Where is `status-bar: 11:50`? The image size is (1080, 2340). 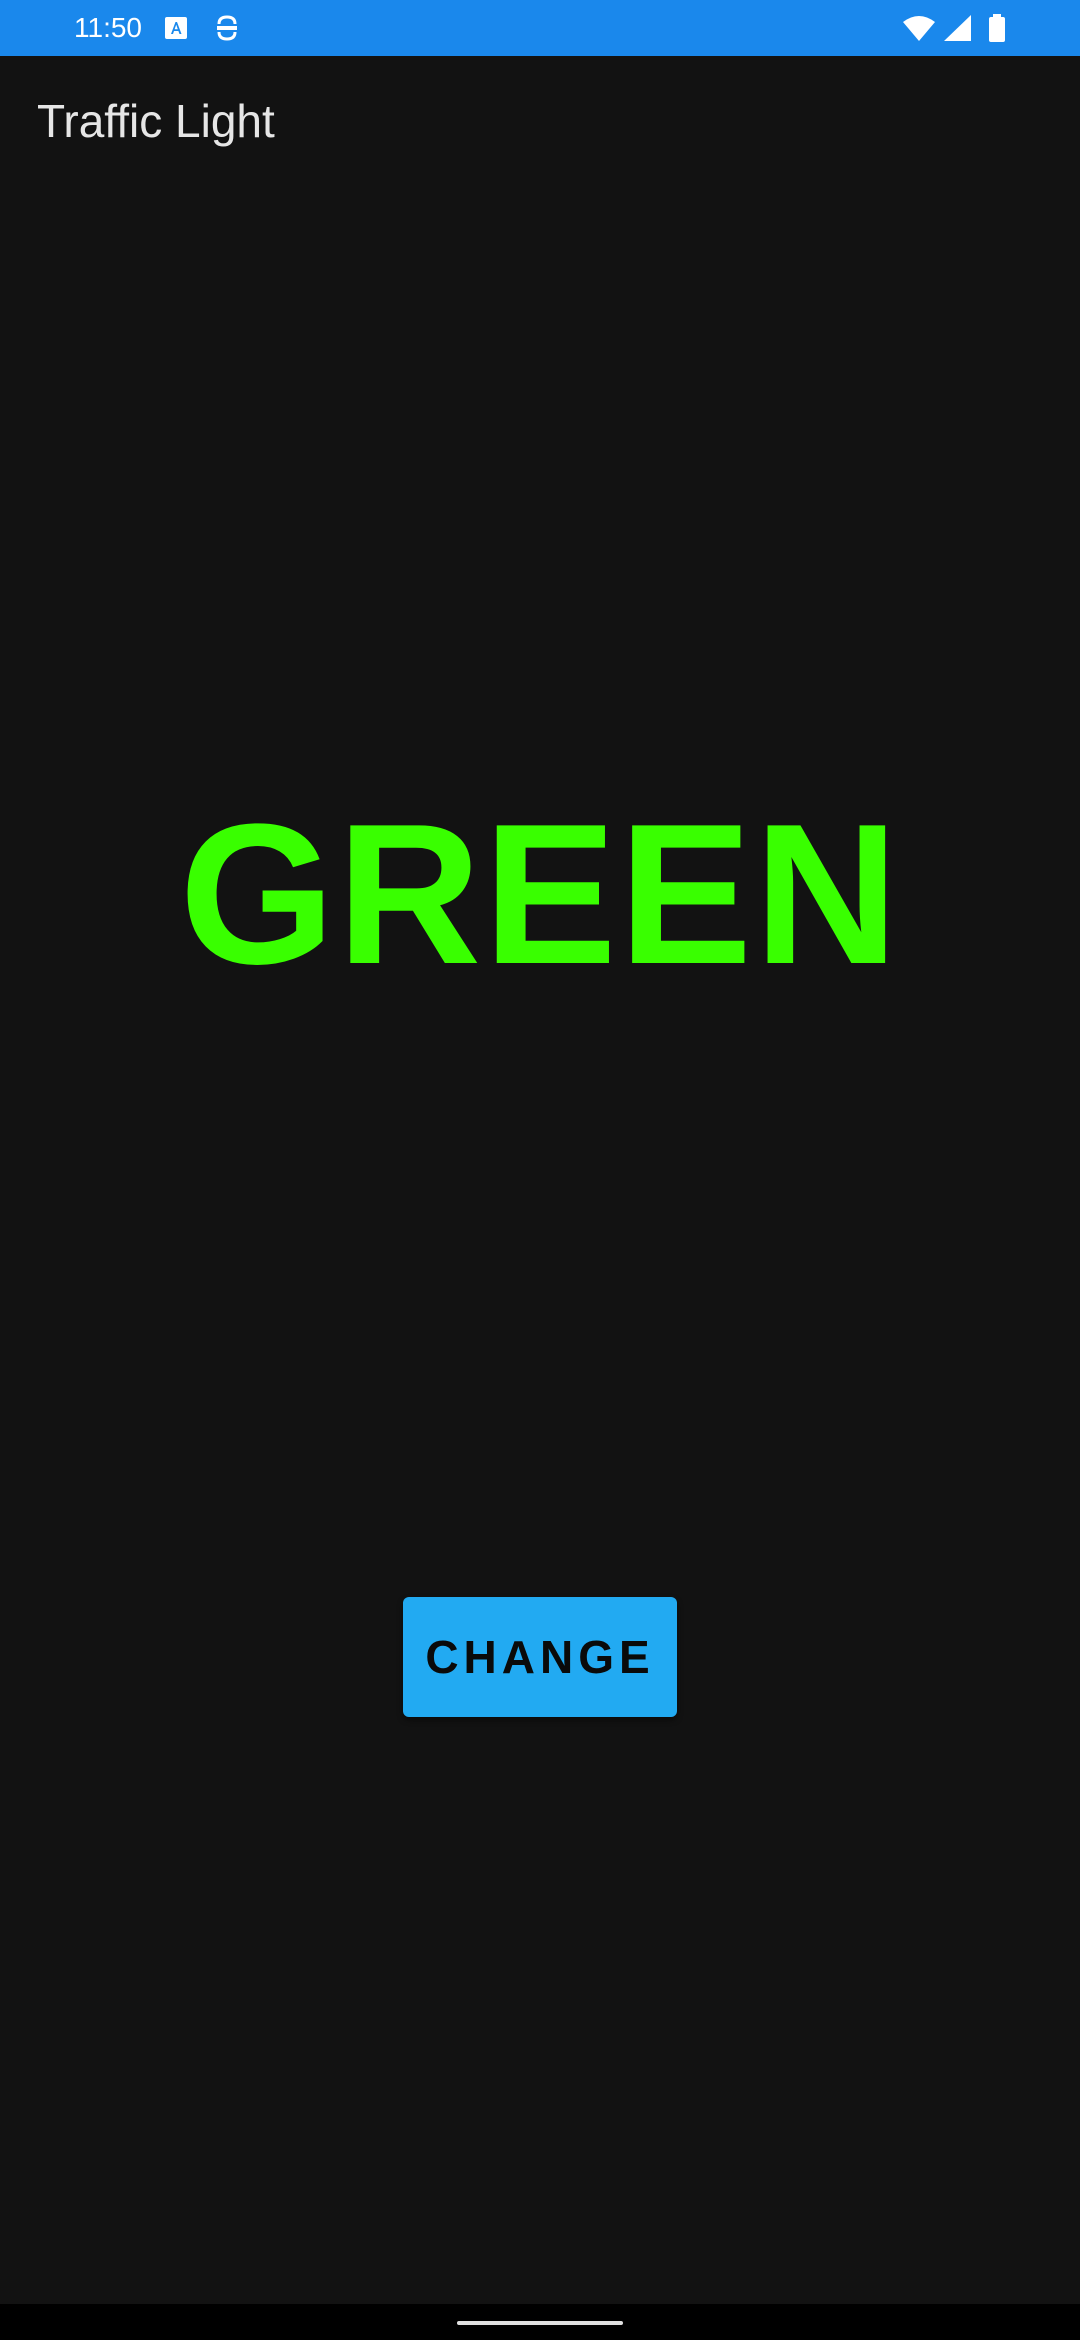
status-bar: 11:50 is located at coordinates (540, 28).